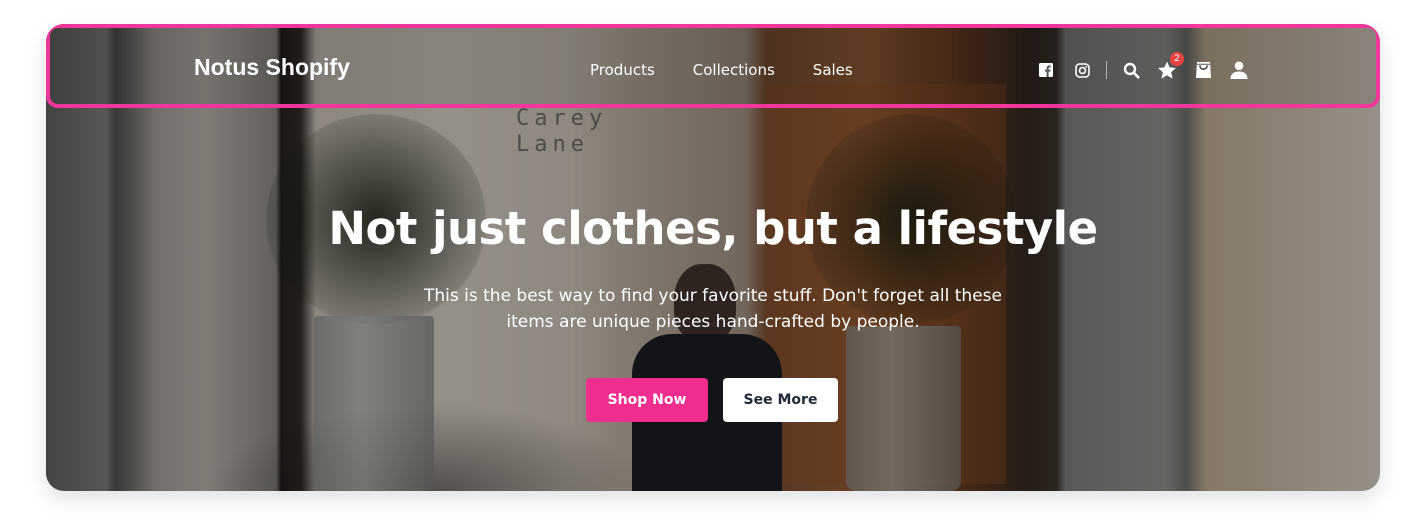 The width and height of the screenshot is (1427, 514). I want to click on facebook-icon, so click(1046, 70).